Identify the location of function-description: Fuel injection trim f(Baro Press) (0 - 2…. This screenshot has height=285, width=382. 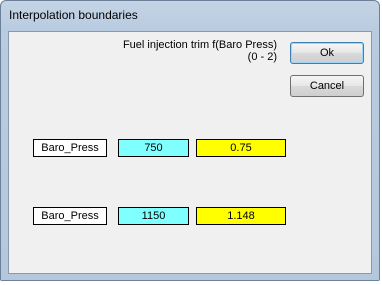
(183, 51).